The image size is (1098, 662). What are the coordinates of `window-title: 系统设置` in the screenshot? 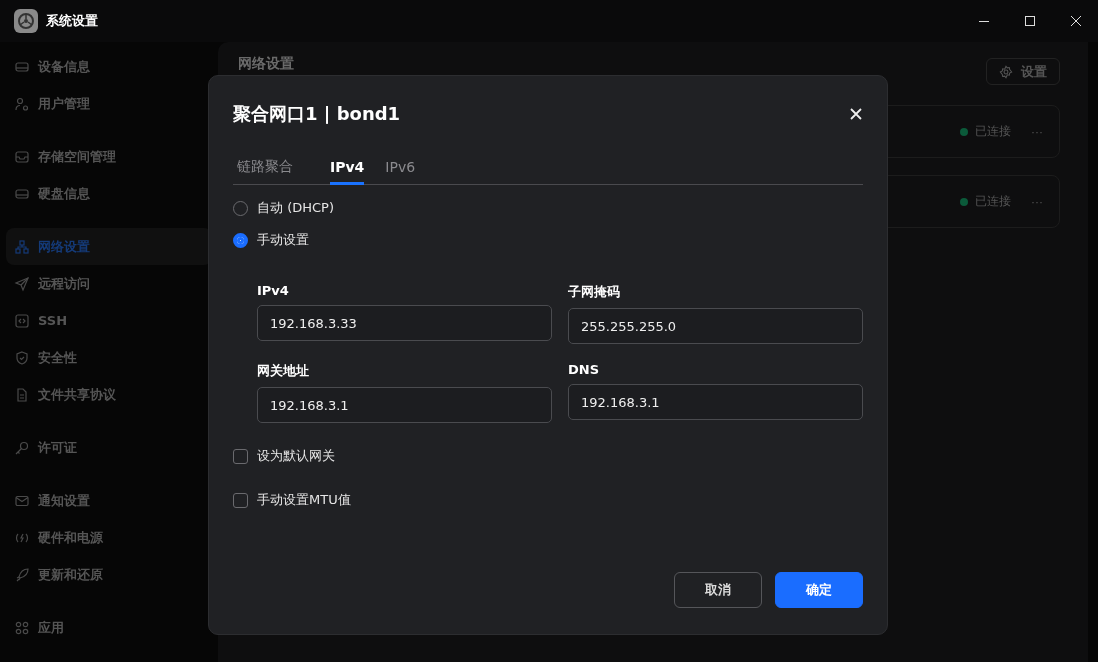 It's located at (72, 21).